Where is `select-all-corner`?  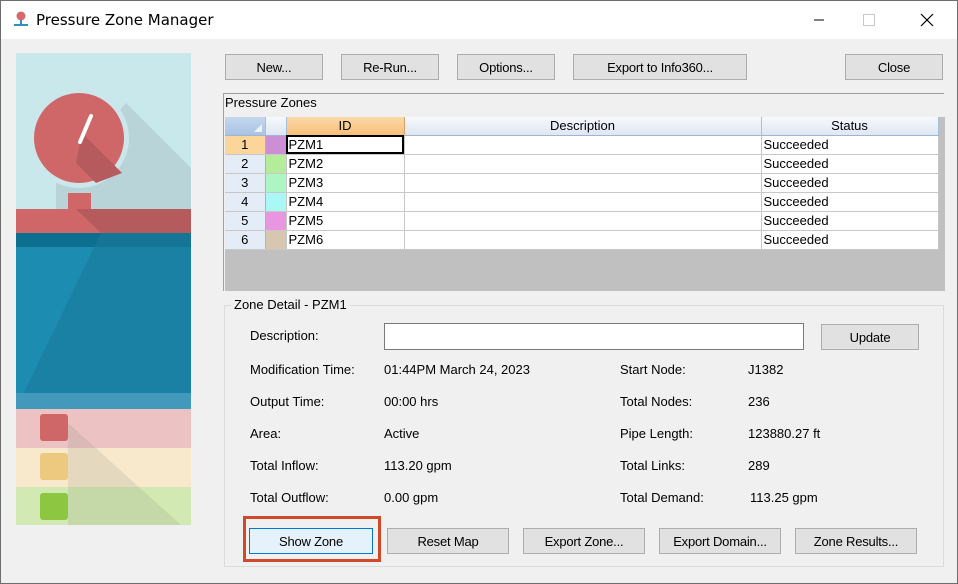
select-all-corner is located at coordinates (245, 126).